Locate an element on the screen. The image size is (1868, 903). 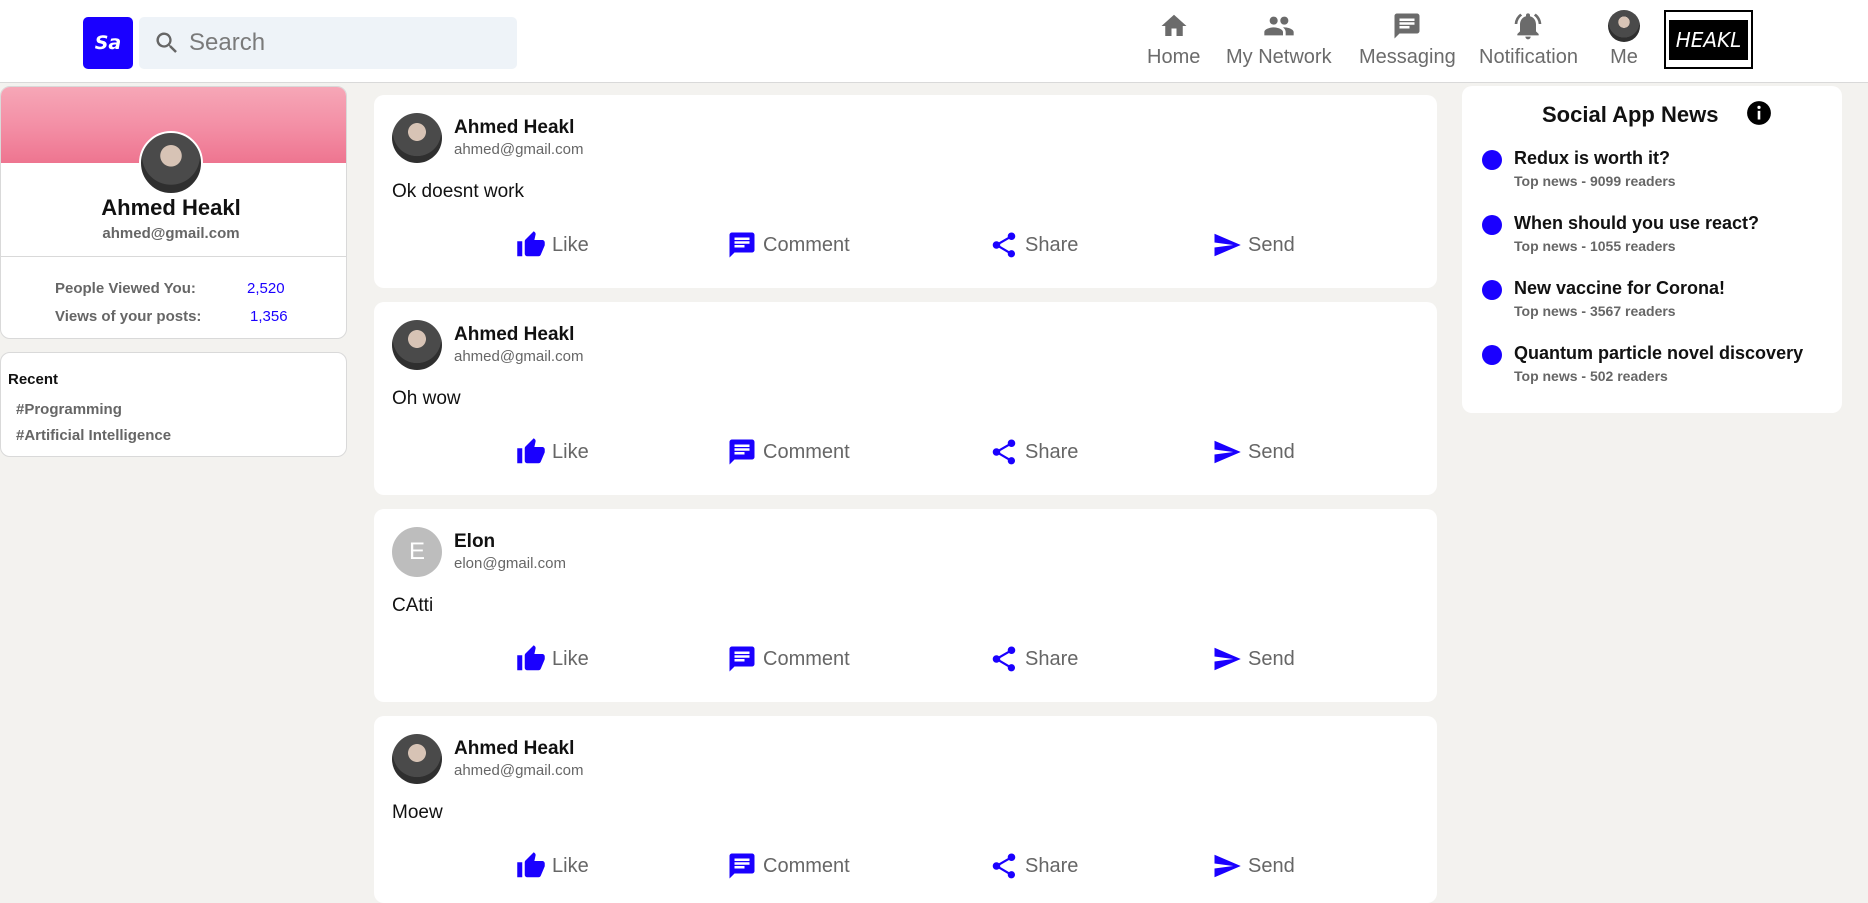
post-author: Elon is located at coordinates (474, 542).